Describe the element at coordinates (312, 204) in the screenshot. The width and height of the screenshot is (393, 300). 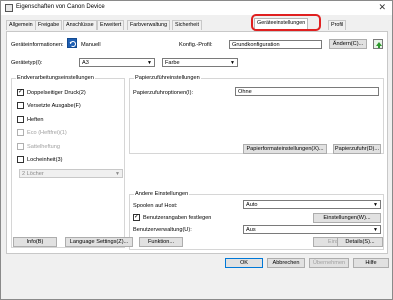
I see `spool-select: Auto ▼` at that location.